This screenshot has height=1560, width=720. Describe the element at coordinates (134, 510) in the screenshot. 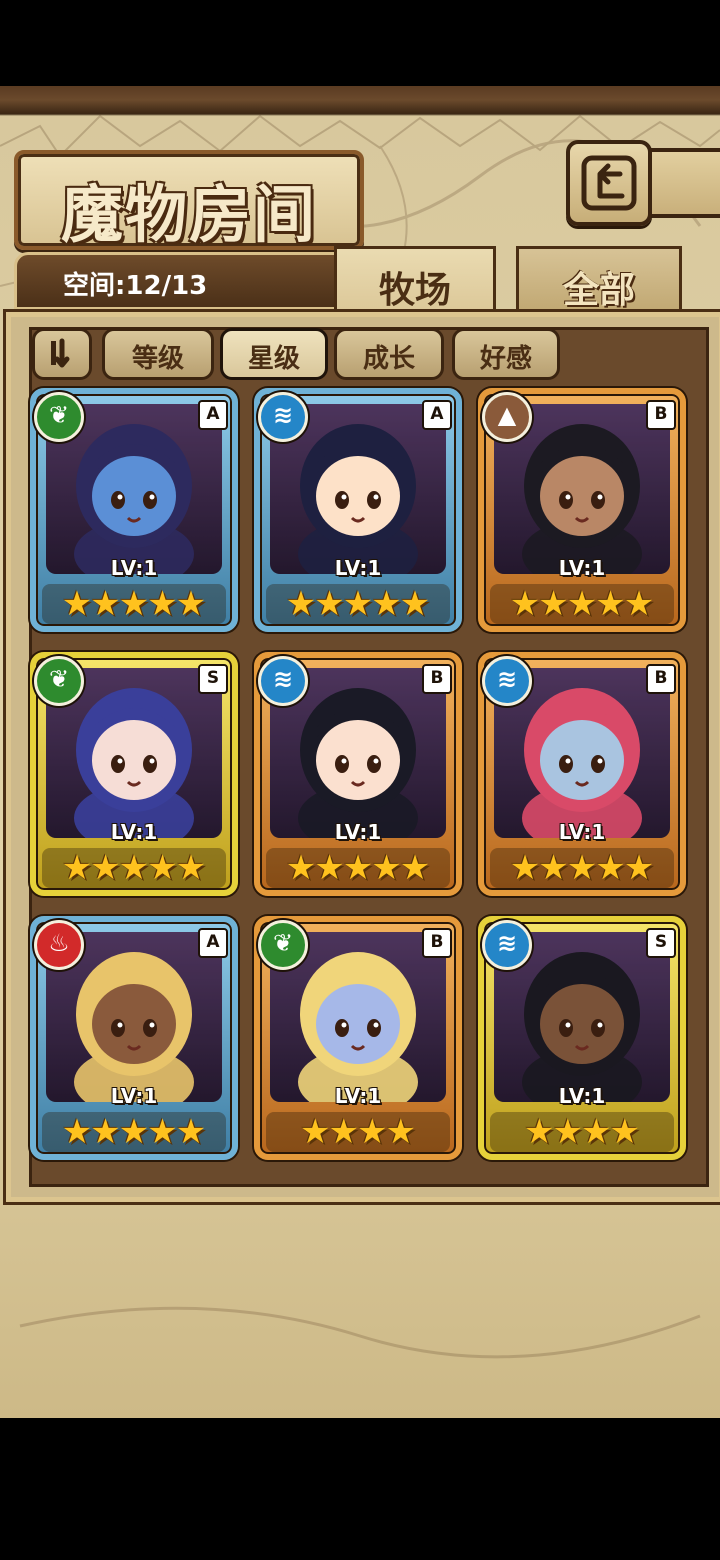

I see `monster-card: ❦ A LV:1 ★★★★★` at that location.